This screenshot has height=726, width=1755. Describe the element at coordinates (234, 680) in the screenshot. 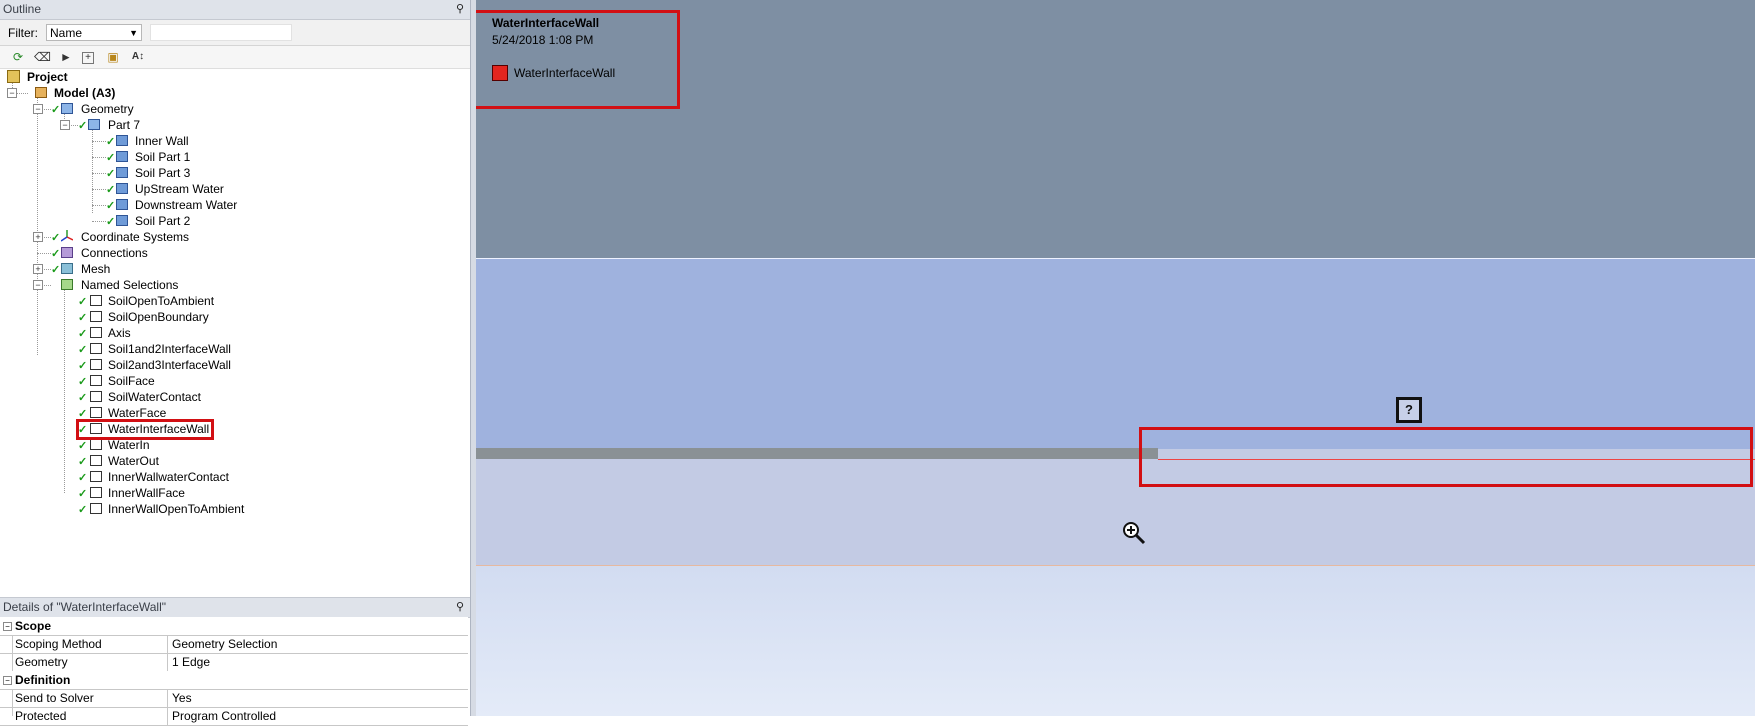

I see `details-section-definition: − Definition` at that location.